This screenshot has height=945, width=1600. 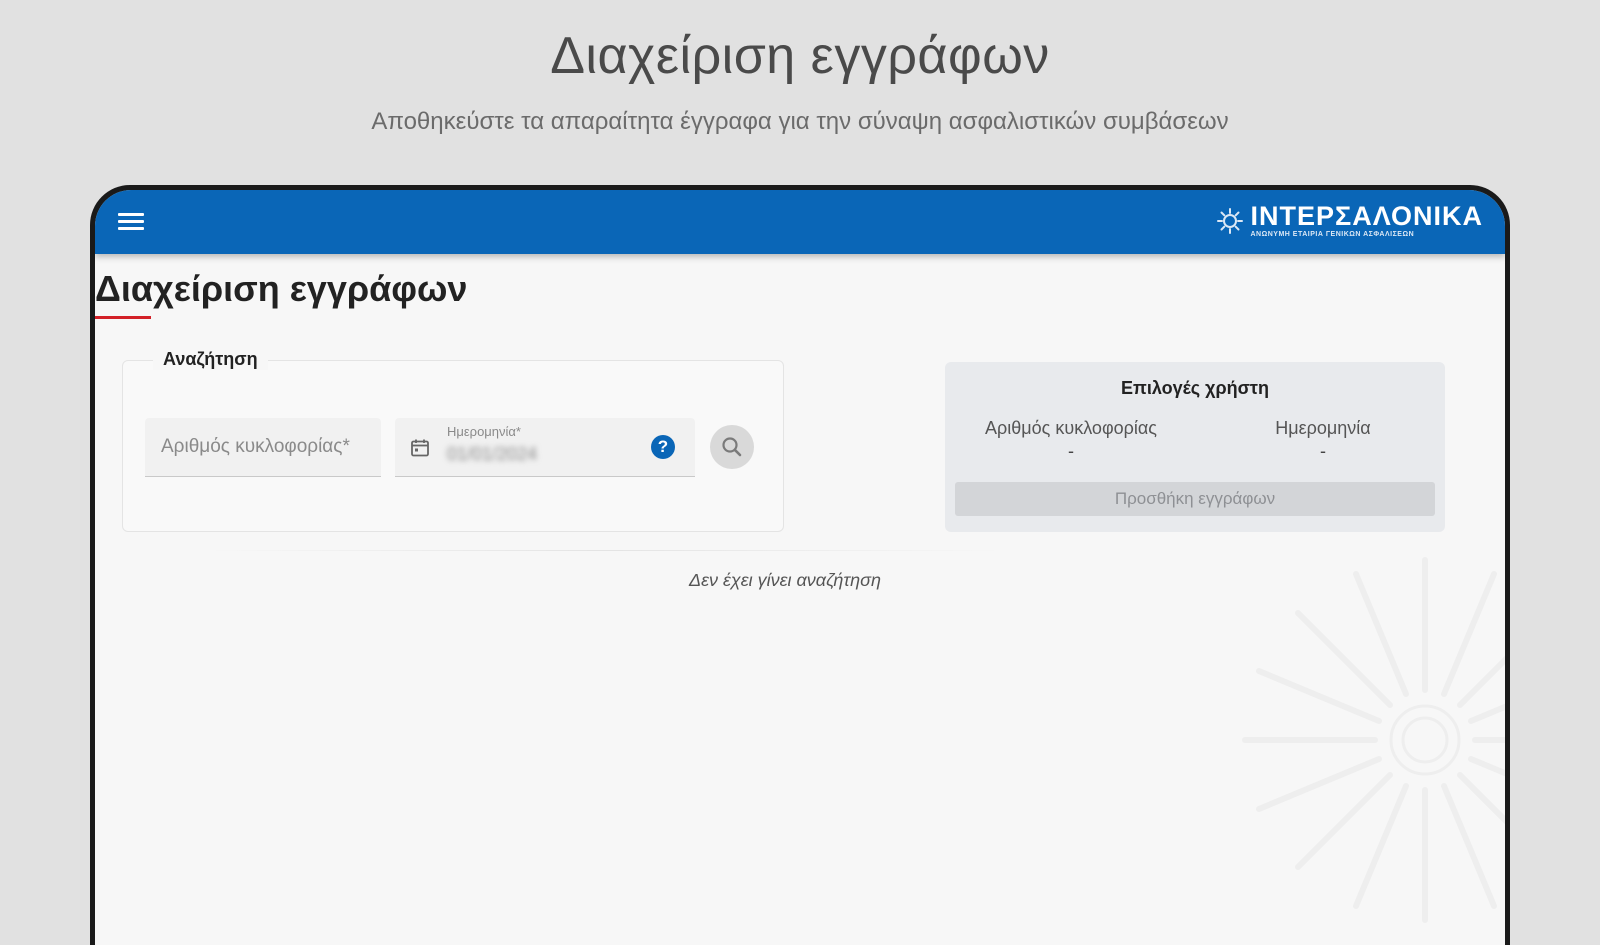 I want to click on selected-plate: Αριθμός κυκλοφορίας -, so click(x=1071, y=440).